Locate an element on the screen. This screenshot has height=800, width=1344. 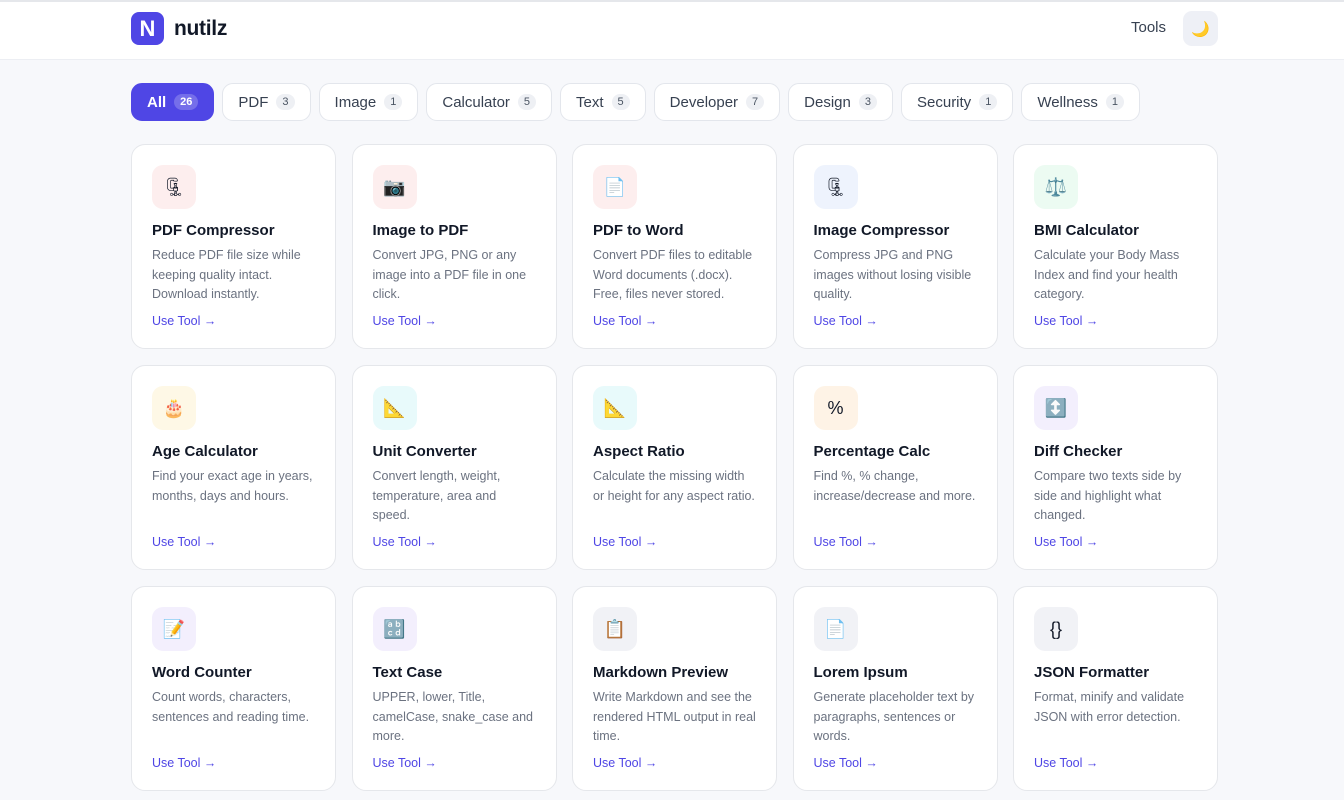
filter-count-badge: 1 is located at coordinates (393, 102).